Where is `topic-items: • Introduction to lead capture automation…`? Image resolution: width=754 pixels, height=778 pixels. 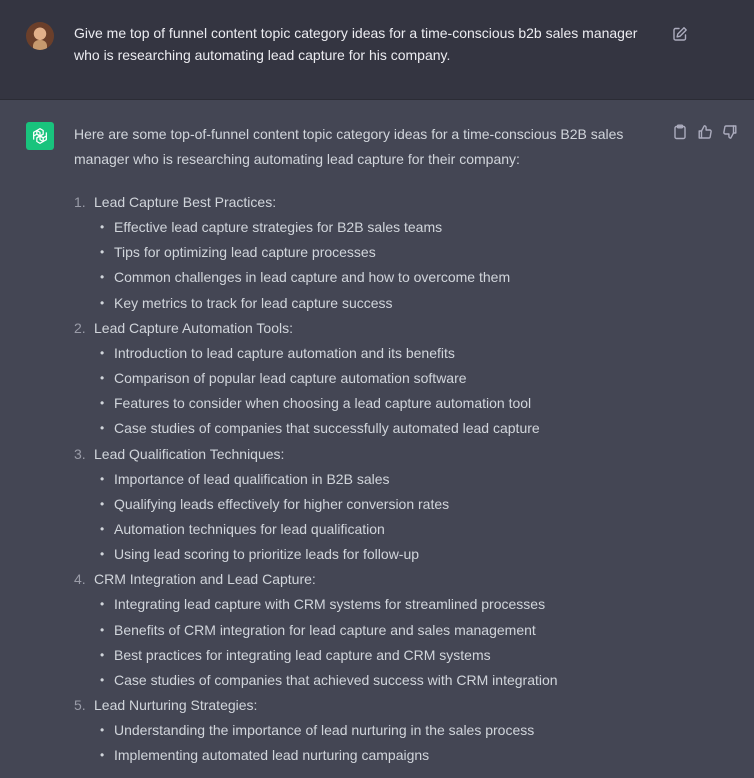 topic-items: • Introduction to lead capture automation… is located at coordinates (384, 391).